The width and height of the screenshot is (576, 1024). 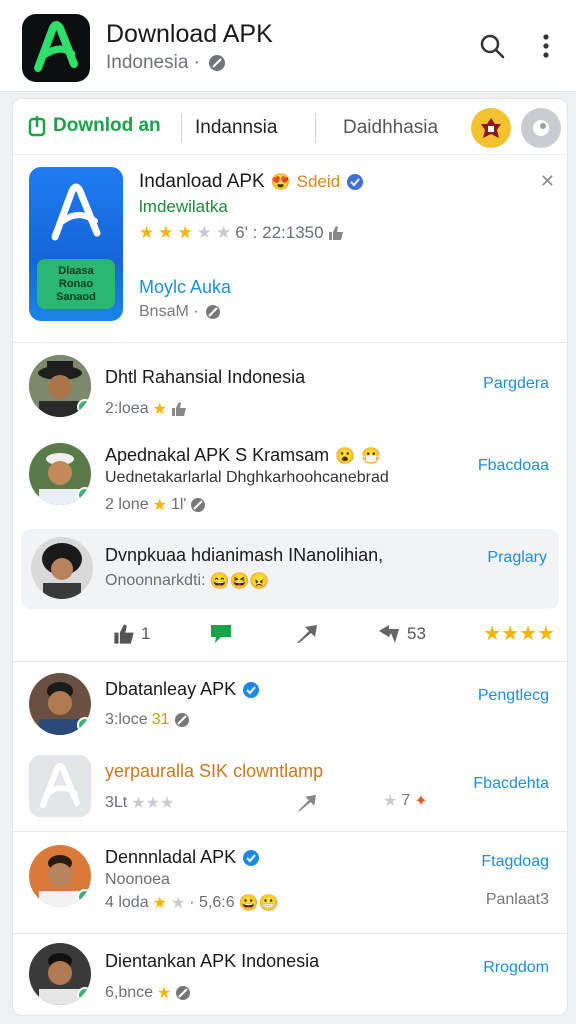 What do you see at coordinates (290, 127) in the screenshot?
I see `filter-bar: Downlod an Indannsia Daidhhasia` at bounding box center [290, 127].